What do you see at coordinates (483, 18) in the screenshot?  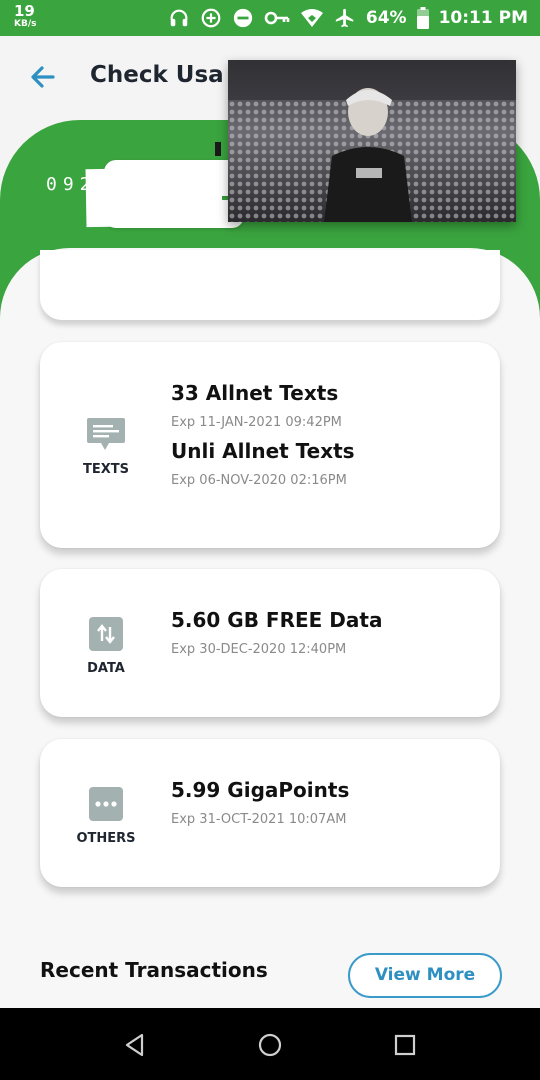 I see `clock: 10:11 PM` at bounding box center [483, 18].